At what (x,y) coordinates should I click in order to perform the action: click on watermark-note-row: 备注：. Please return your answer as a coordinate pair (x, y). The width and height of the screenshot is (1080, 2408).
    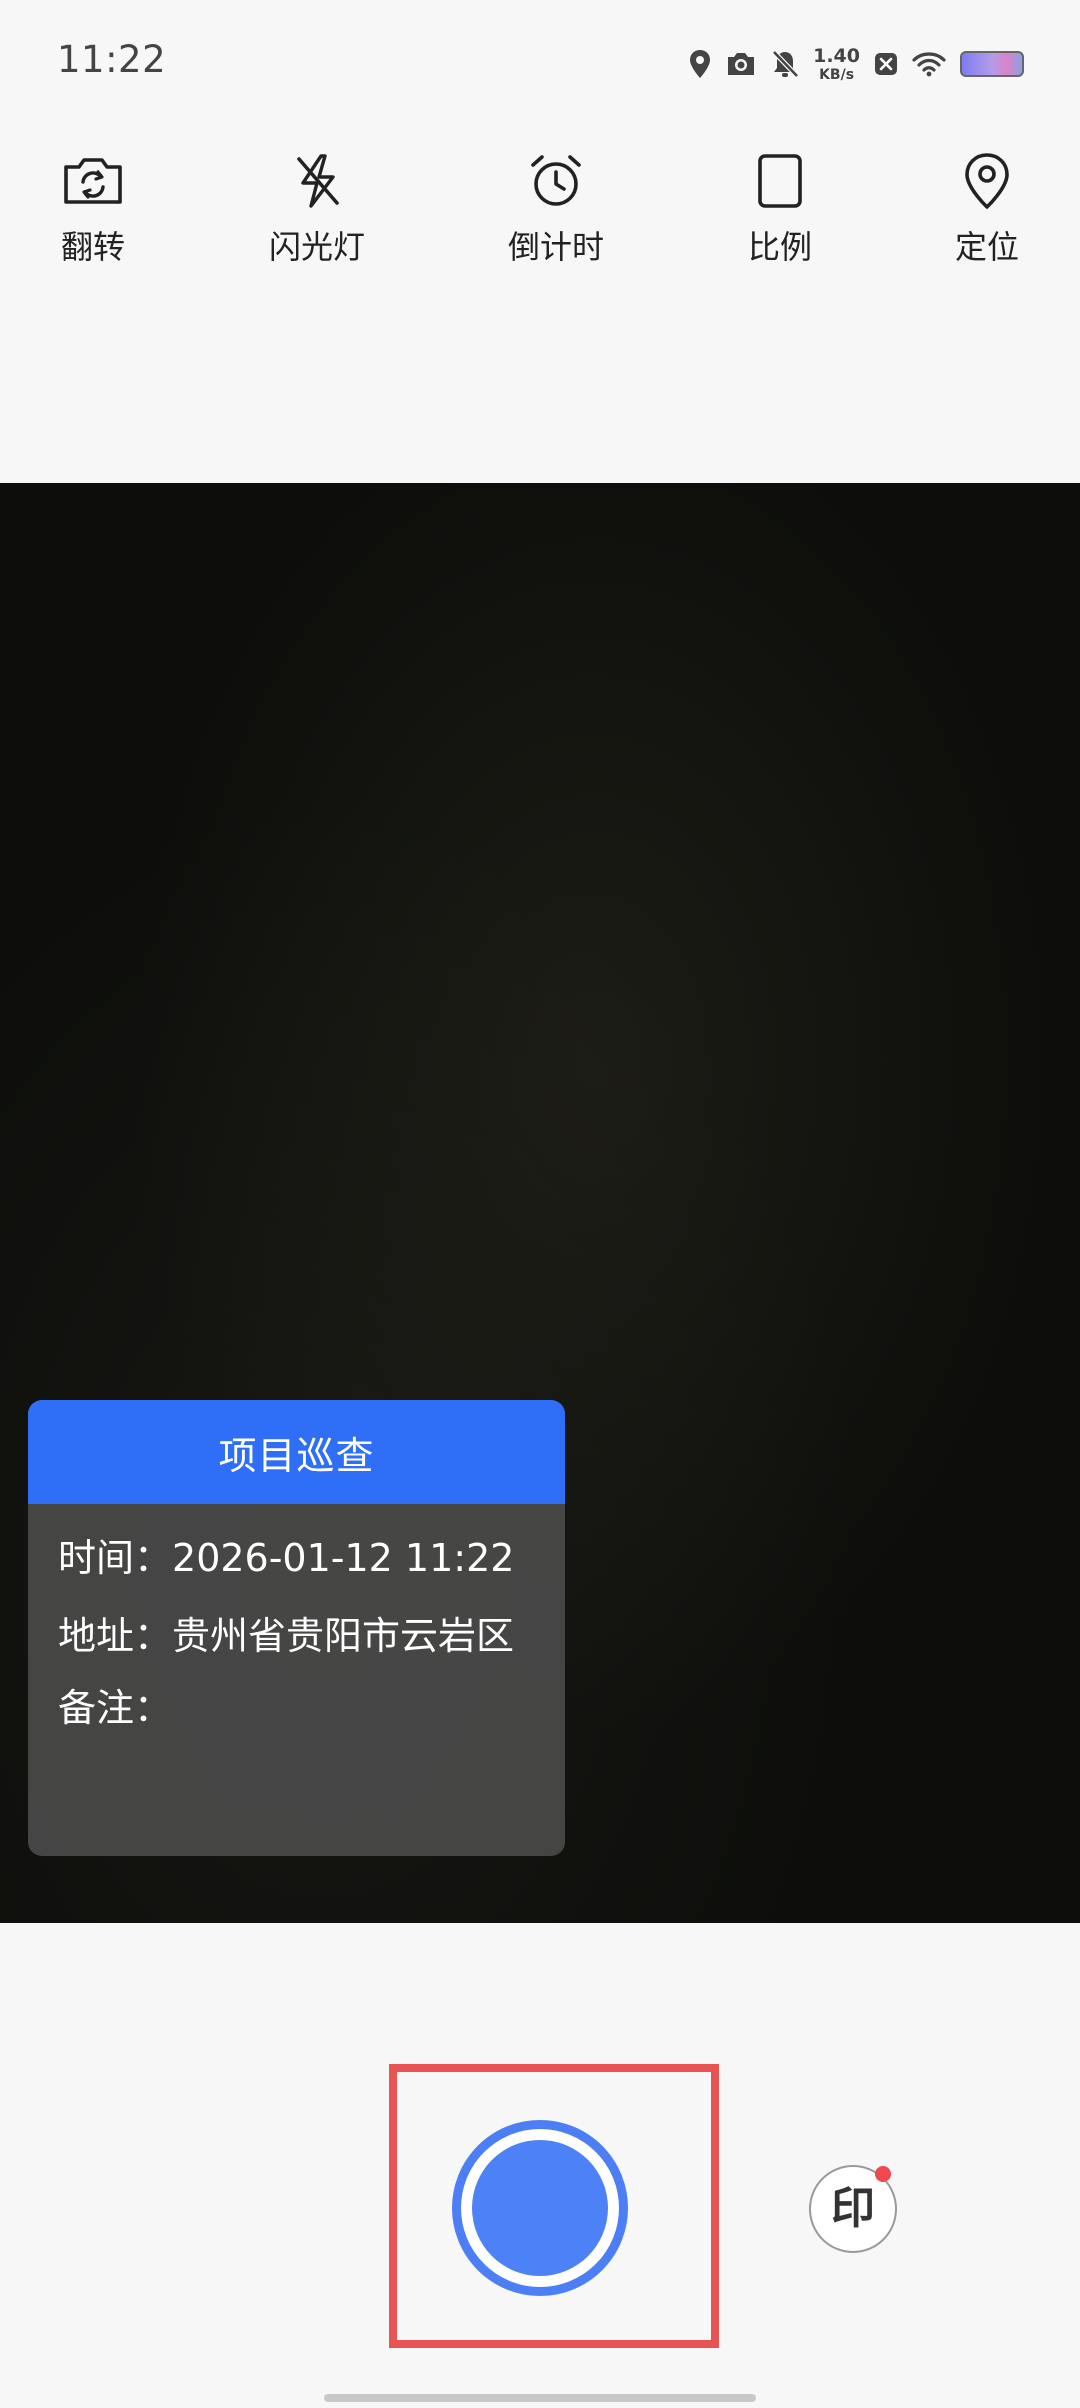
    Looking at the image, I should click on (296, 1708).